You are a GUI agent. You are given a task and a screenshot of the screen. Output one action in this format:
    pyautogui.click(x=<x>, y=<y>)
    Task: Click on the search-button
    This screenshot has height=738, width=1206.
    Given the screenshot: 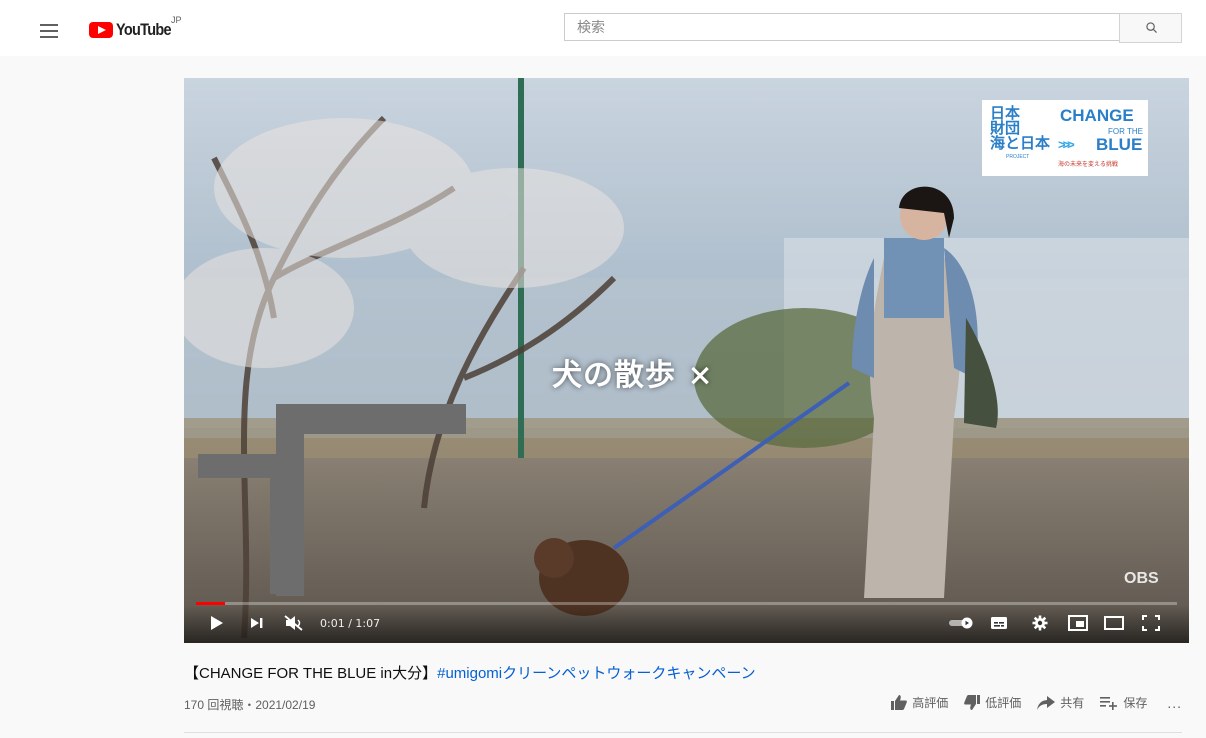 What is the action you would take?
    pyautogui.click(x=1150, y=28)
    